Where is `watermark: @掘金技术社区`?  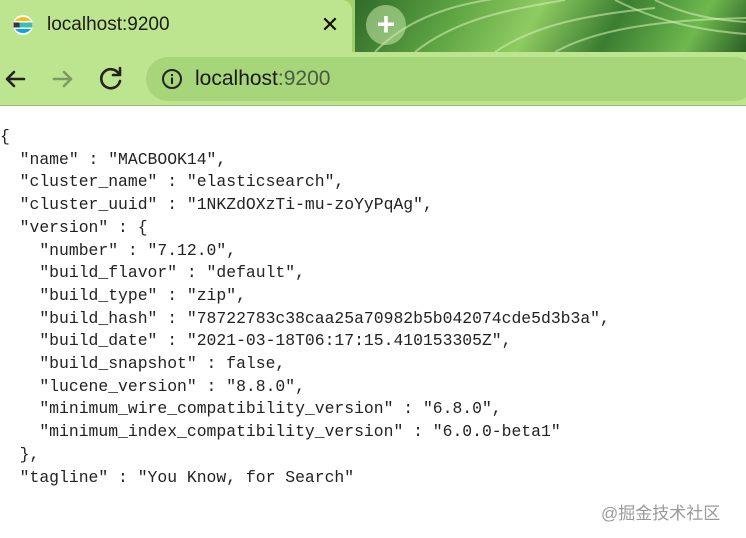
watermark: @掘金技术社区 is located at coordinates (661, 513).